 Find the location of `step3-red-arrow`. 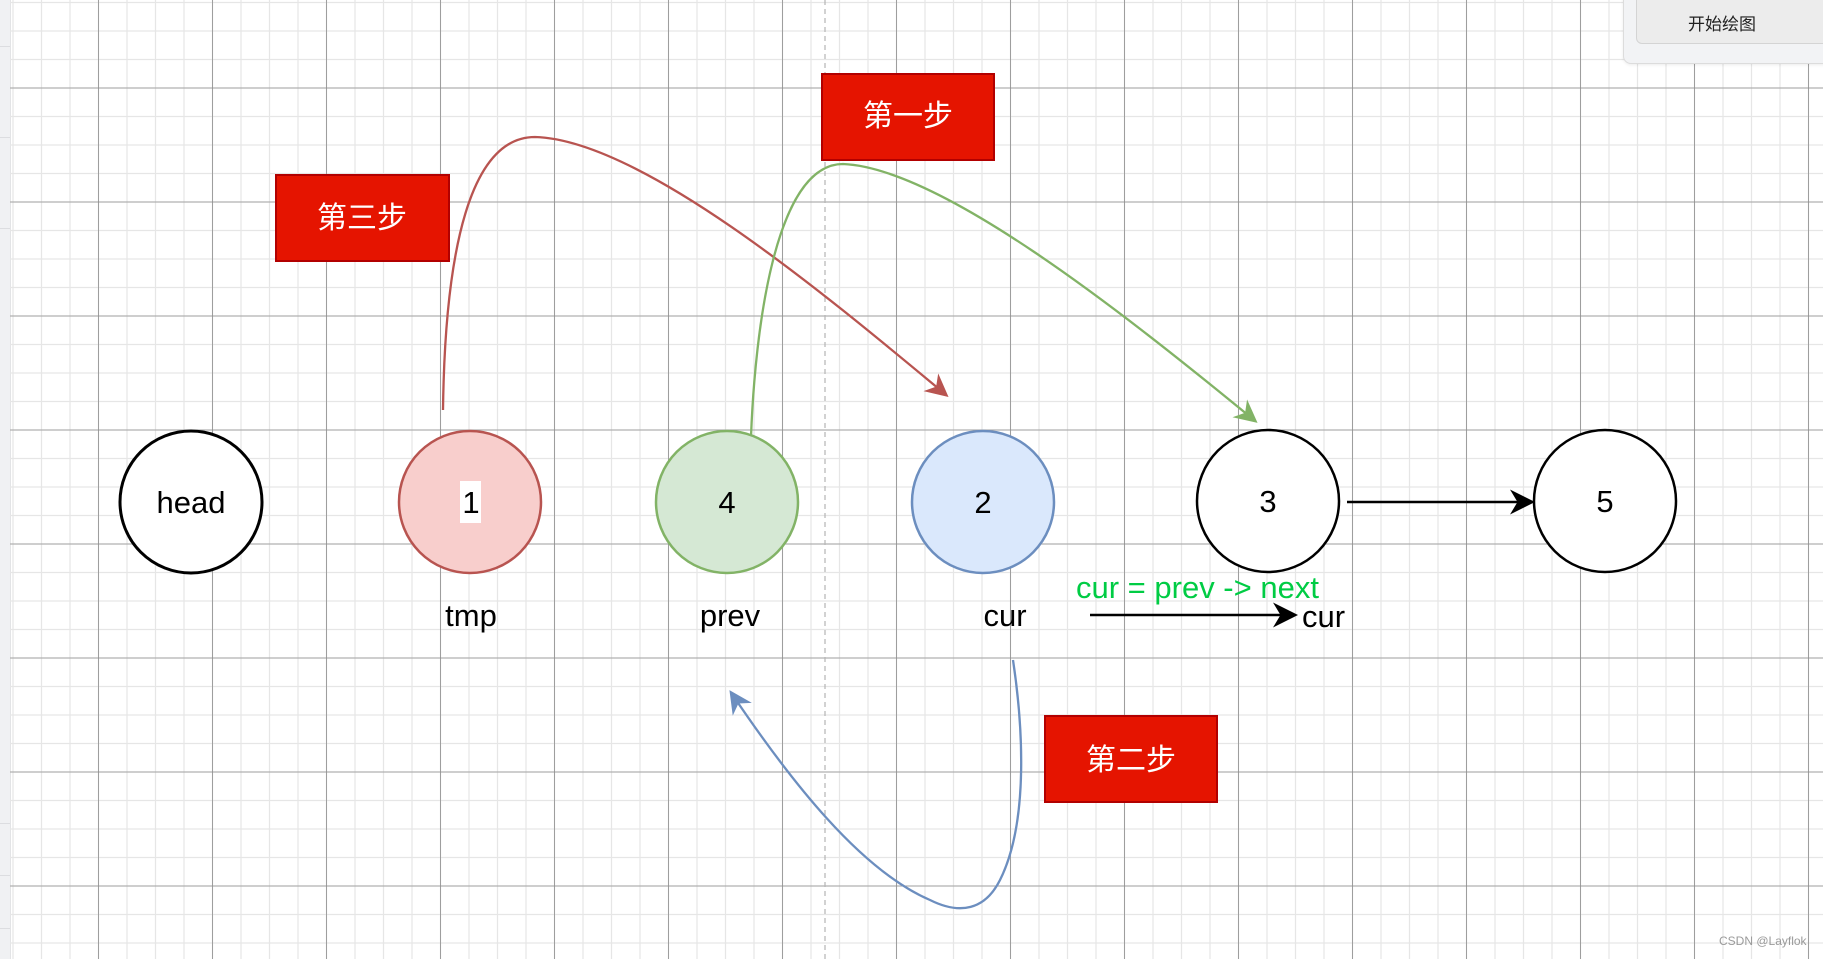

step3-red-arrow is located at coordinates (695, 273).